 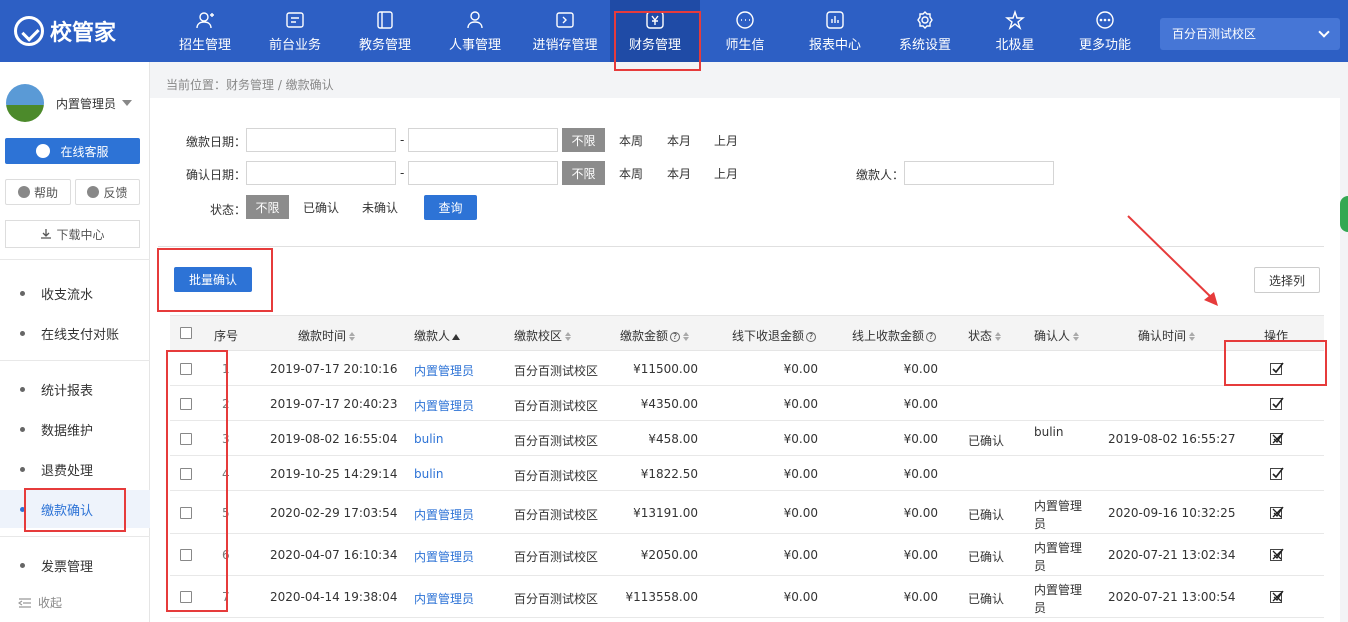 What do you see at coordinates (726, 173) in the screenshot?
I see `confirm-date-last-month: 上月` at bounding box center [726, 173].